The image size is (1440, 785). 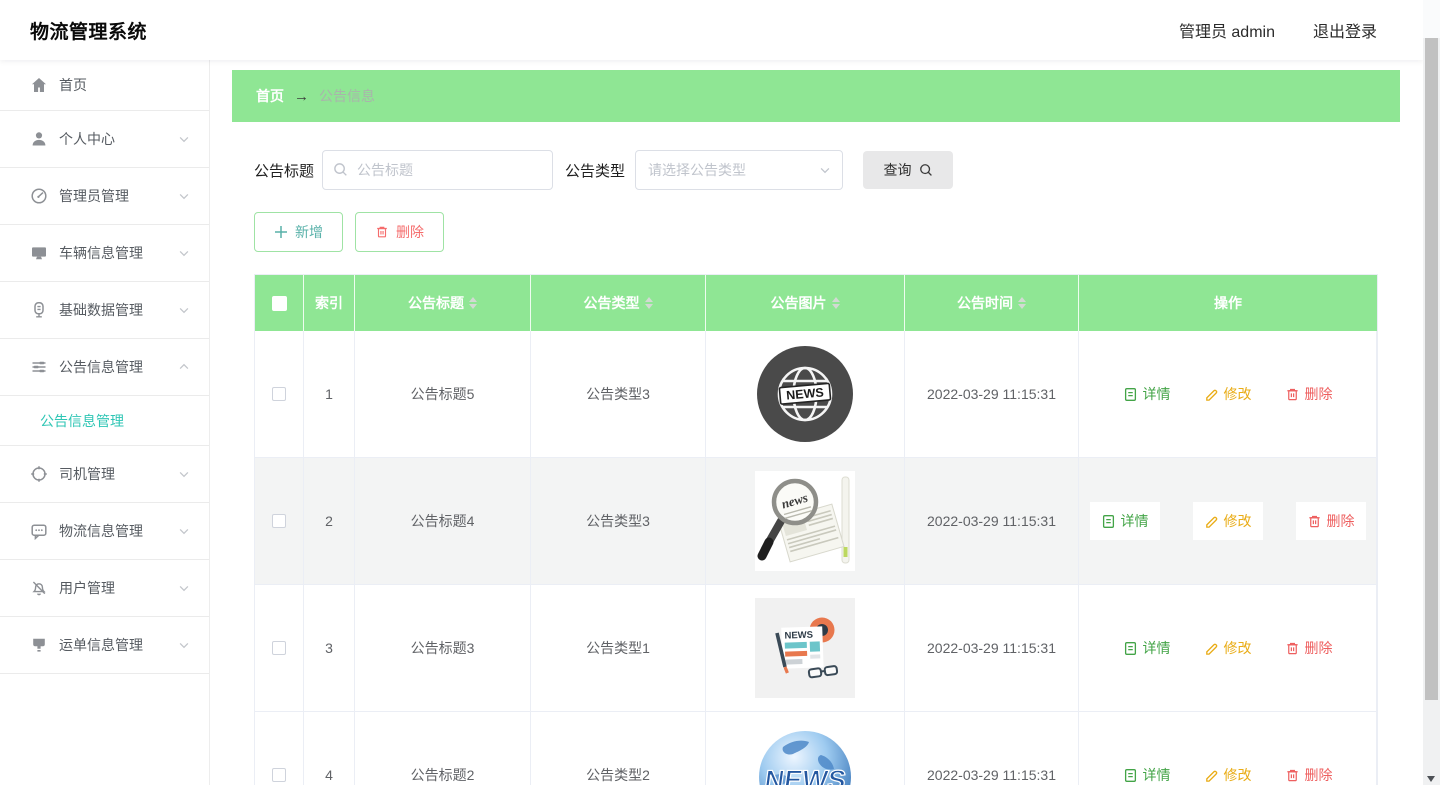 I want to click on column-label: 公告标题, so click(x=436, y=303).